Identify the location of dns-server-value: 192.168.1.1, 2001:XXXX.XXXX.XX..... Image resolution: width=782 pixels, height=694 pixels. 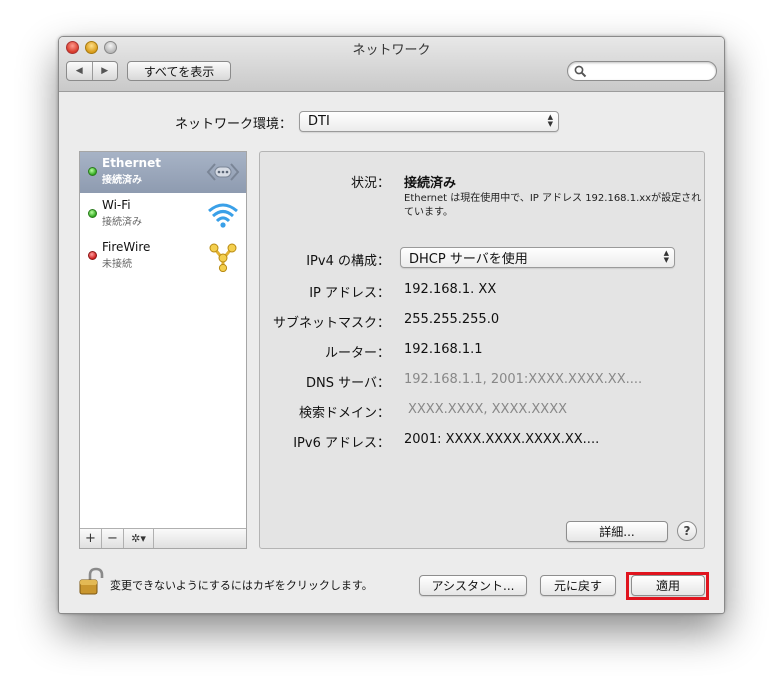
(523, 379).